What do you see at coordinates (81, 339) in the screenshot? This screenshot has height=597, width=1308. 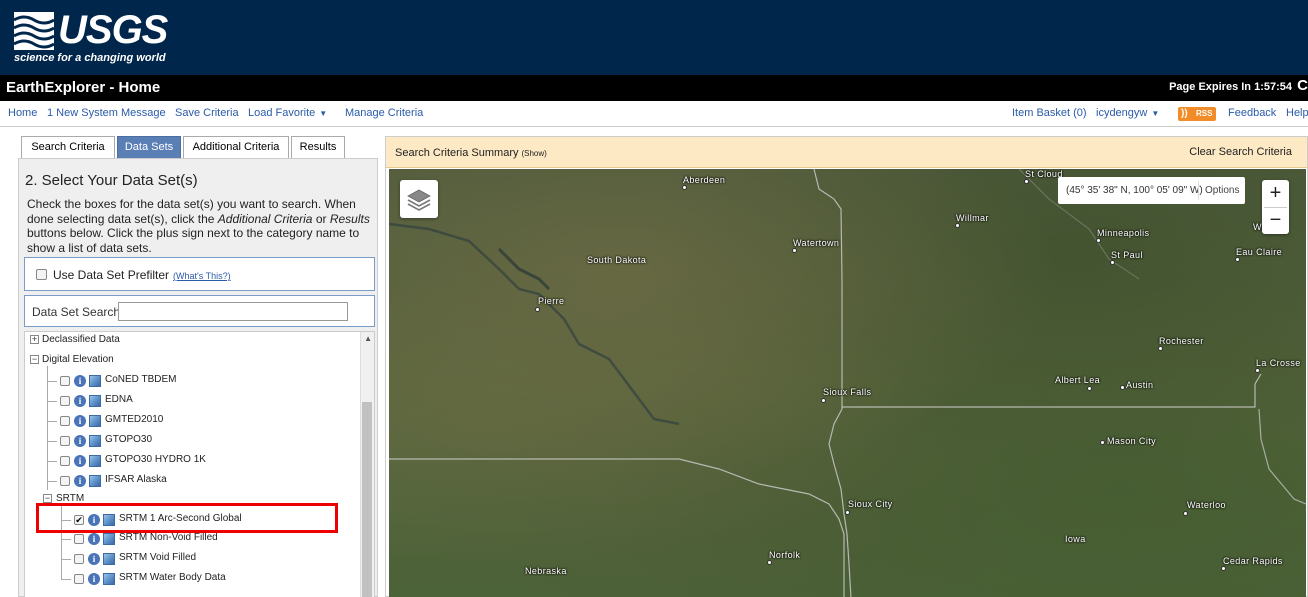 I see `tree-category-label: Declassified Data` at bounding box center [81, 339].